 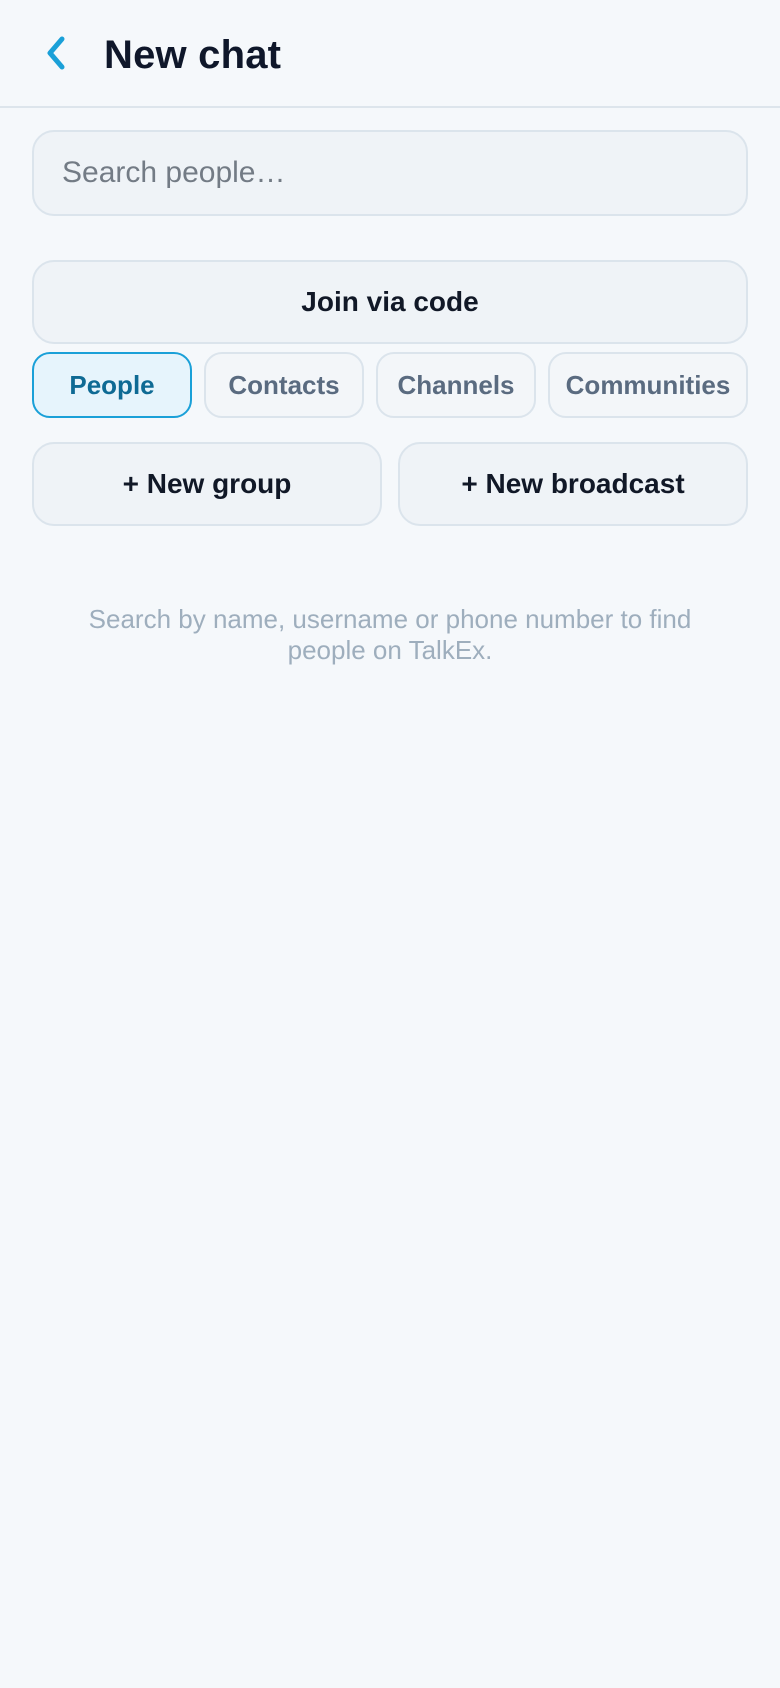 I want to click on back-button, so click(x=55, y=53).